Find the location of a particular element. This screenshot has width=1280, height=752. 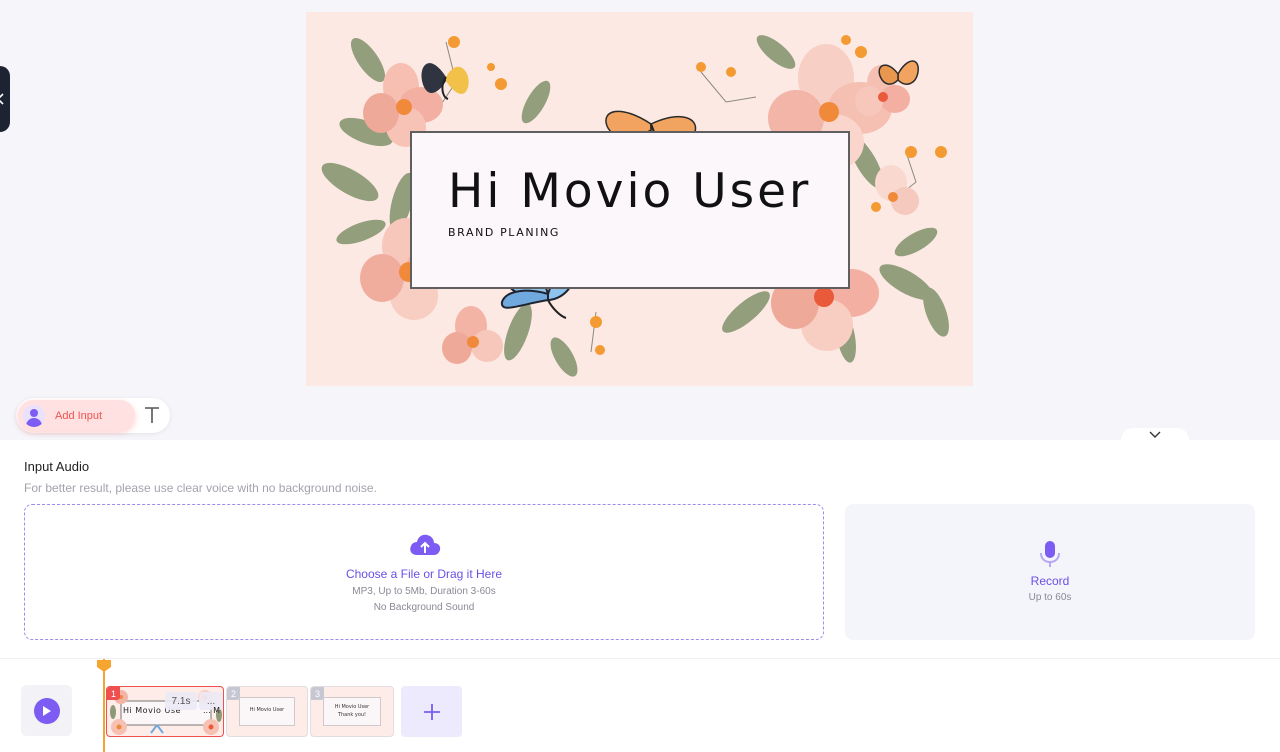

sidebar-toggle is located at coordinates (5, 99).